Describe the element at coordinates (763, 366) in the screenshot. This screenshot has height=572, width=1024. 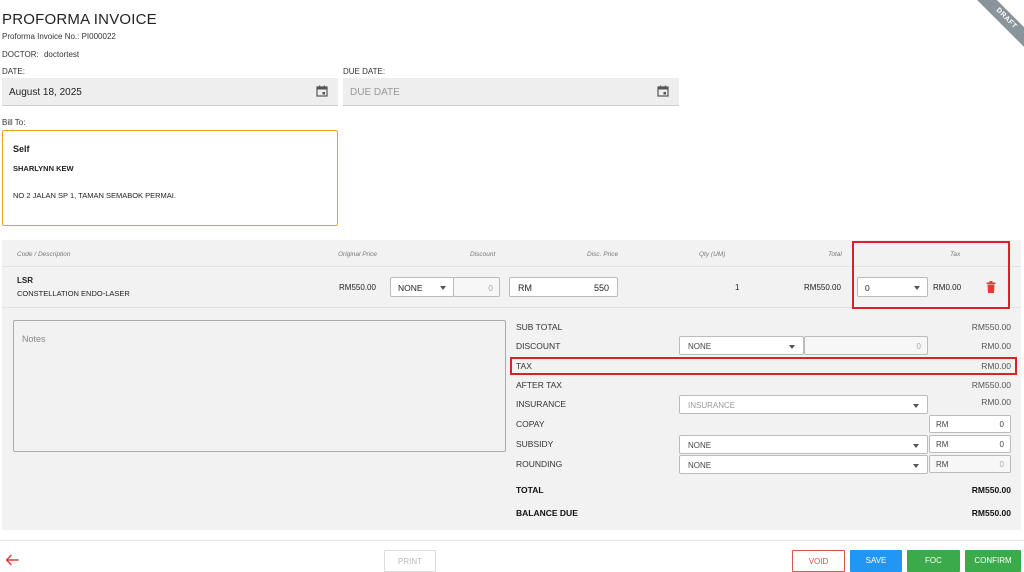
I see `tax-row-highlight` at that location.